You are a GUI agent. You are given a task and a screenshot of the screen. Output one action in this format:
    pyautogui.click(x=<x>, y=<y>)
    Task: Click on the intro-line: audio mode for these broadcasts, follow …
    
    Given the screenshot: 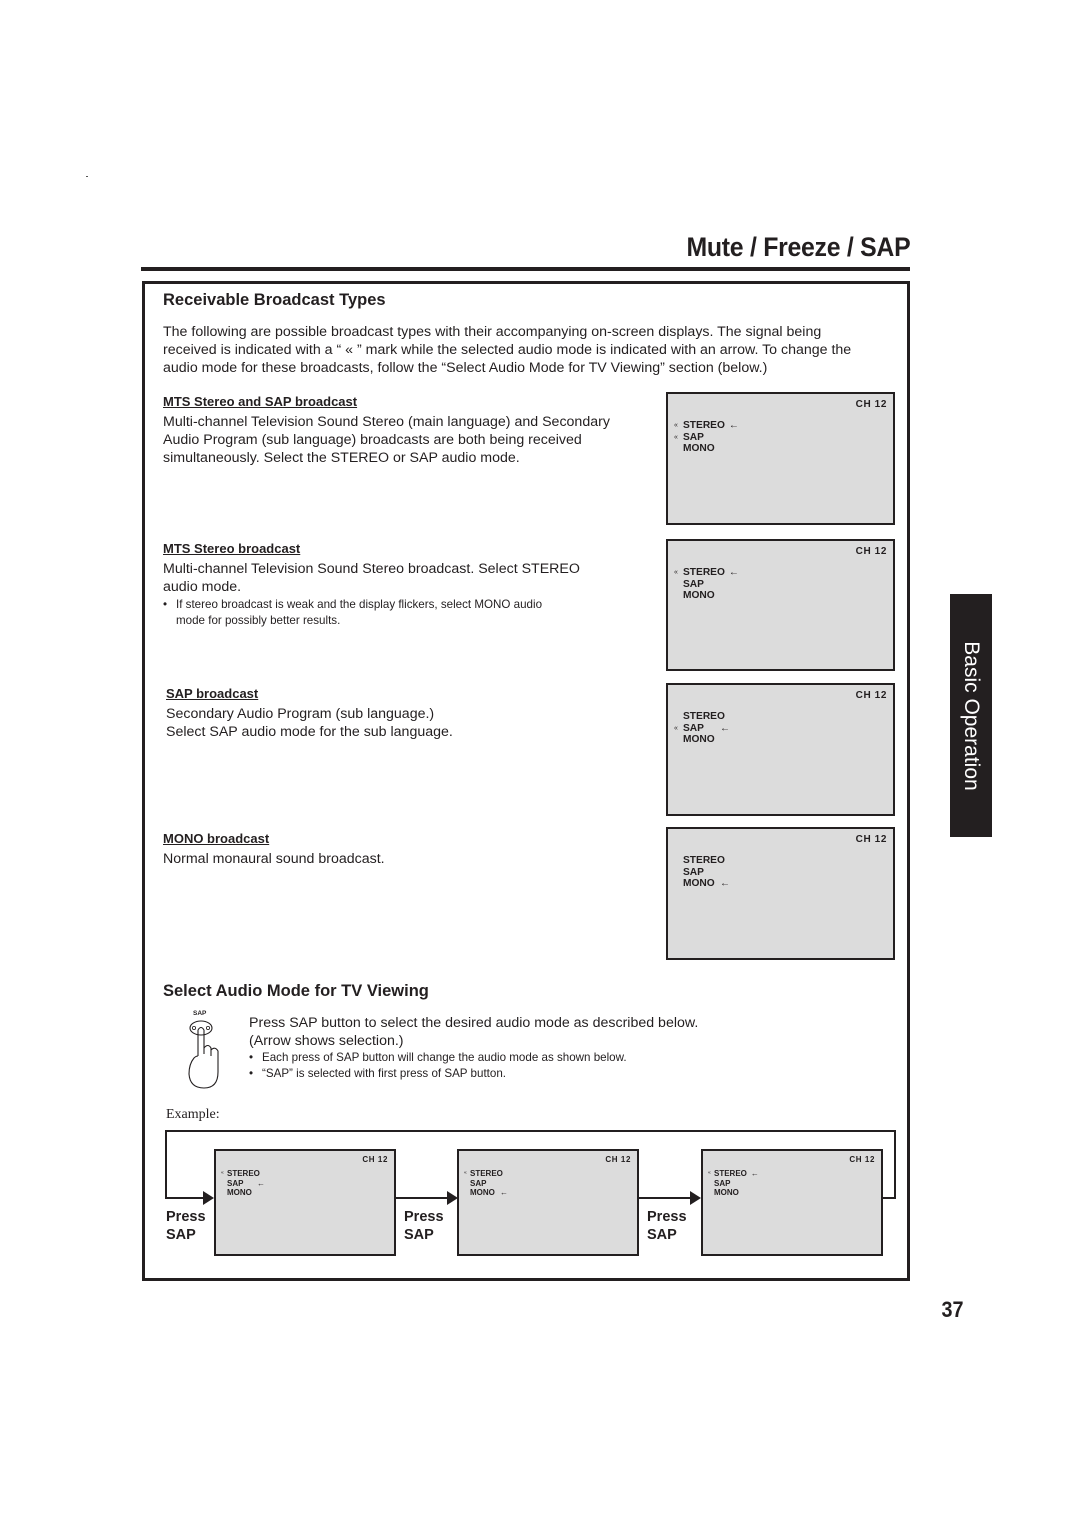 What is the action you would take?
    pyautogui.click(x=465, y=368)
    